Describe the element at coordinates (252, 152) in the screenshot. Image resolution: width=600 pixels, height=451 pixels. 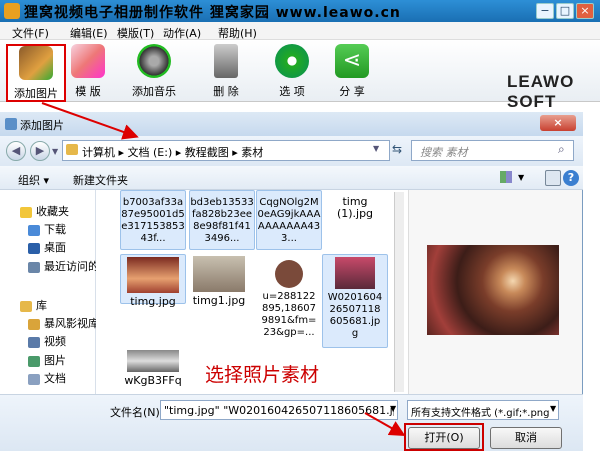
I see `breadcrumb-current: 素材` at that location.